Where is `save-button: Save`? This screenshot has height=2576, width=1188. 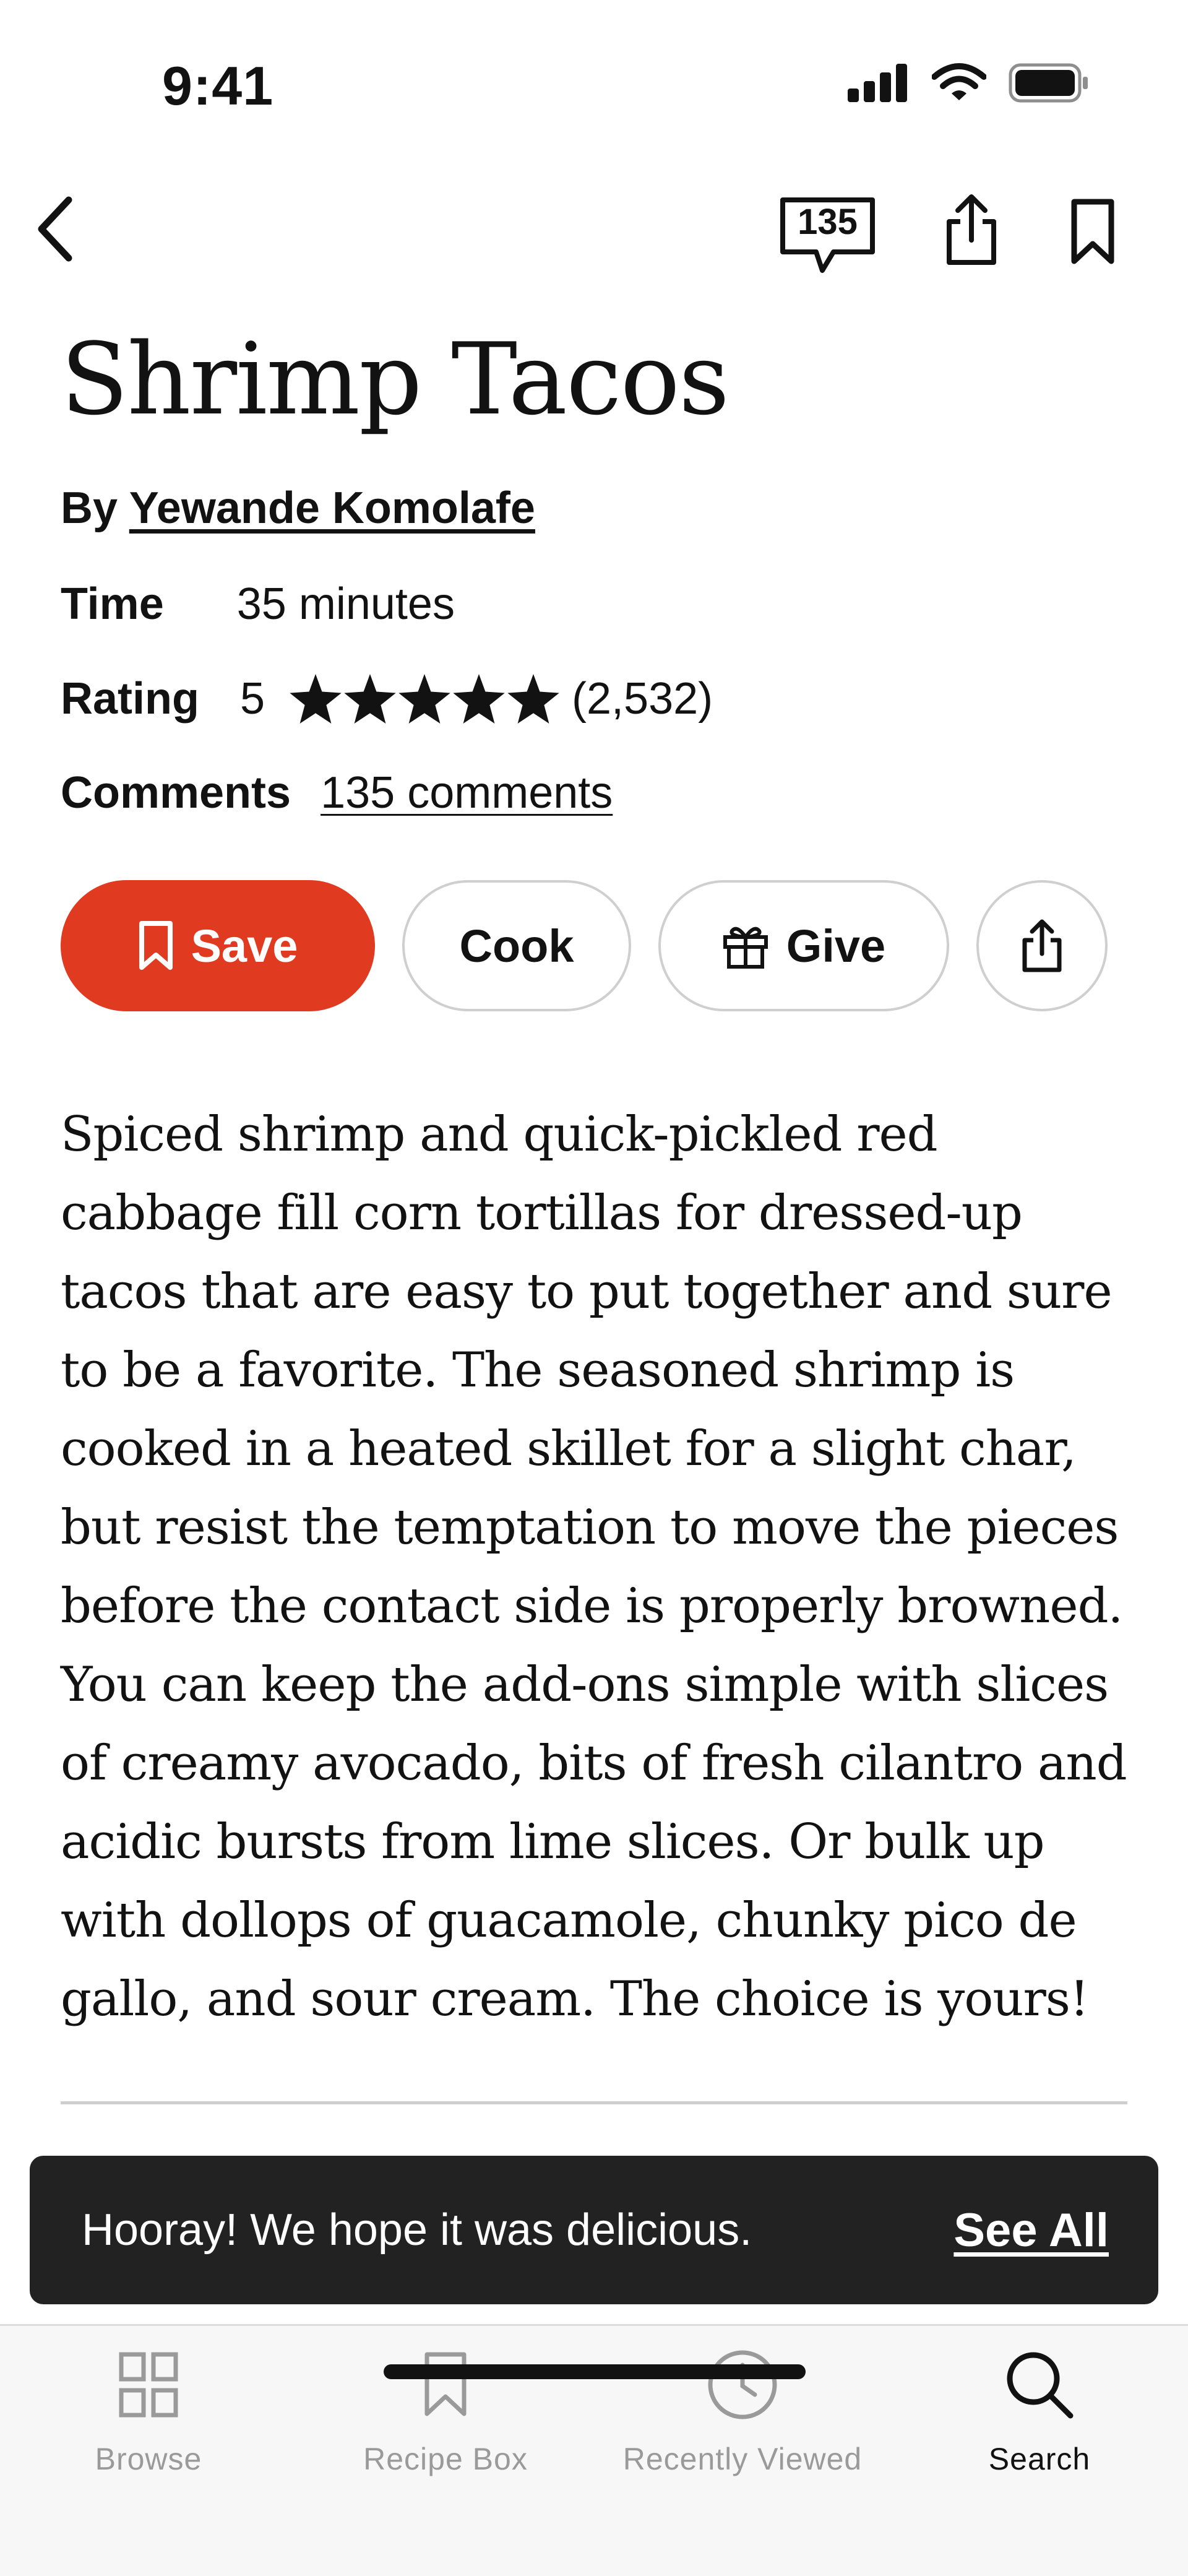
save-button: Save is located at coordinates (218, 945).